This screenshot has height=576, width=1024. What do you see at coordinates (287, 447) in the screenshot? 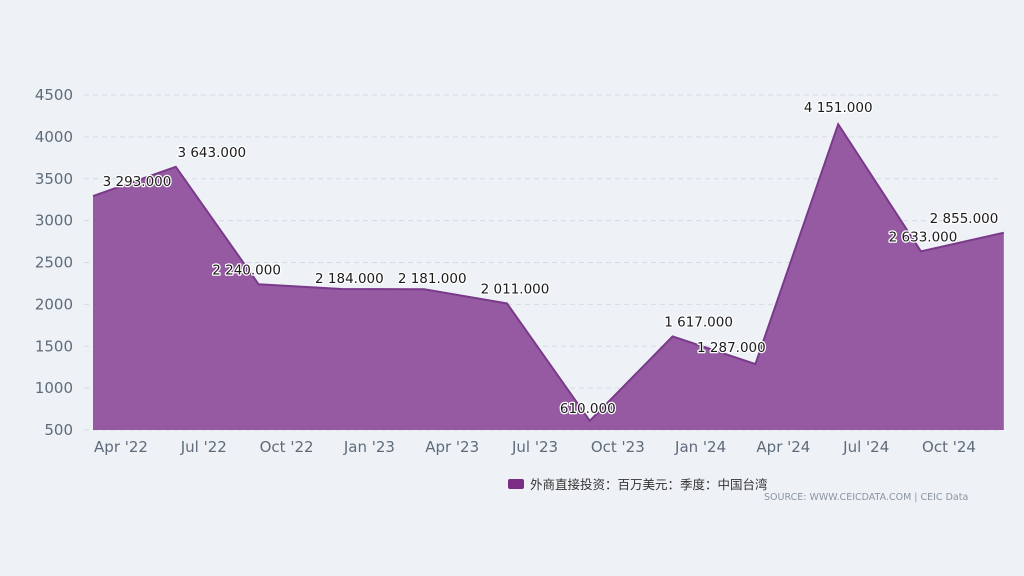
I see `x-tick-label: Oct '22` at bounding box center [287, 447].